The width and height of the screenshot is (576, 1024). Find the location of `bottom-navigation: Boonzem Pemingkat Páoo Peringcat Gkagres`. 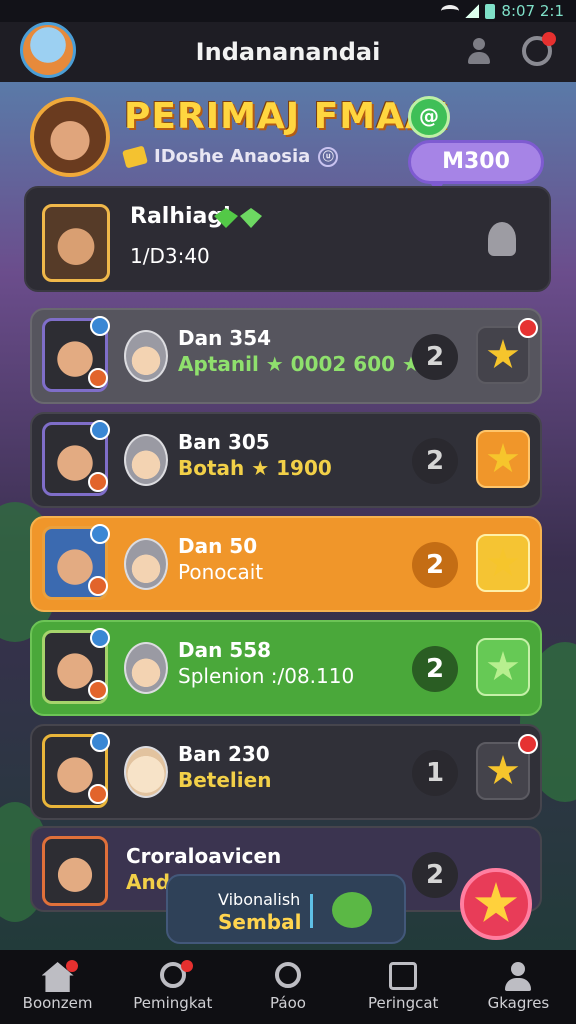

bottom-navigation: Boonzem Pemingkat Páoo Peringcat Gkagres is located at coordinates (288, 987).